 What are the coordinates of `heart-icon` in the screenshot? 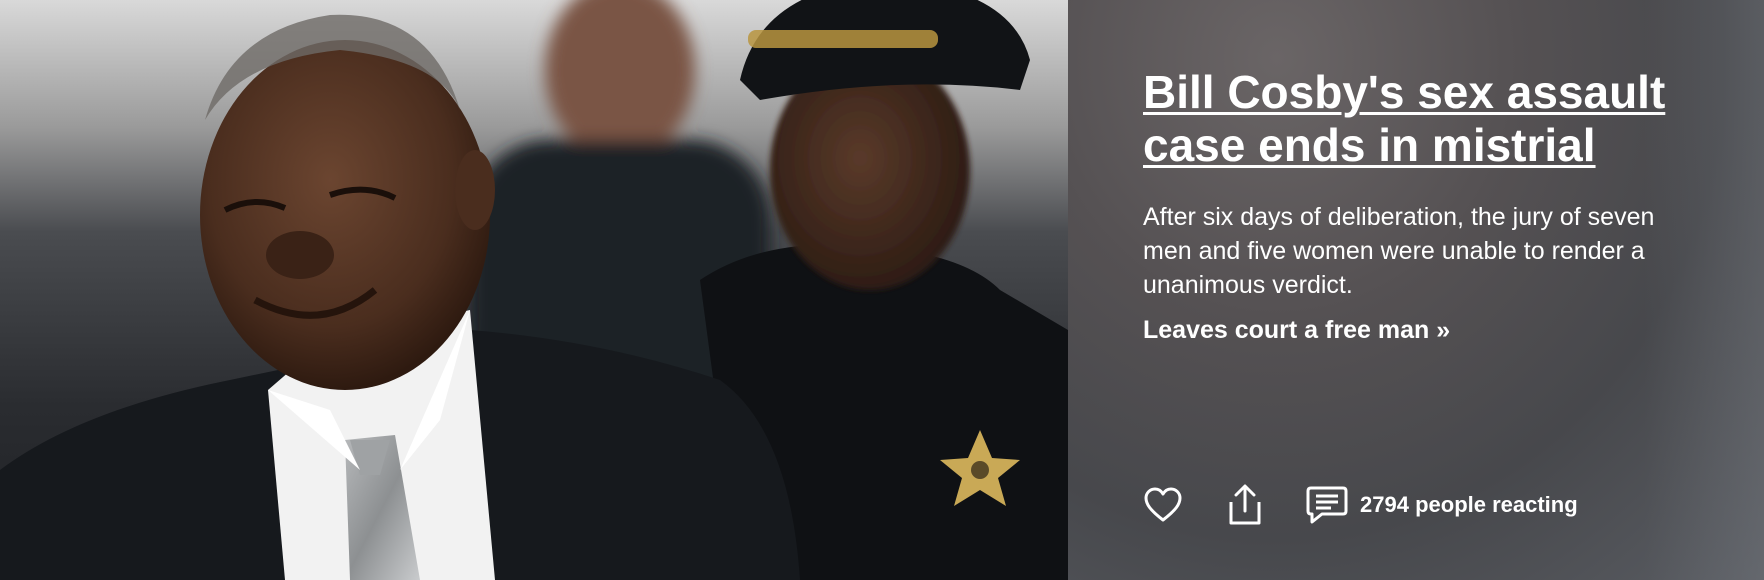 It's located at (1163, 504).